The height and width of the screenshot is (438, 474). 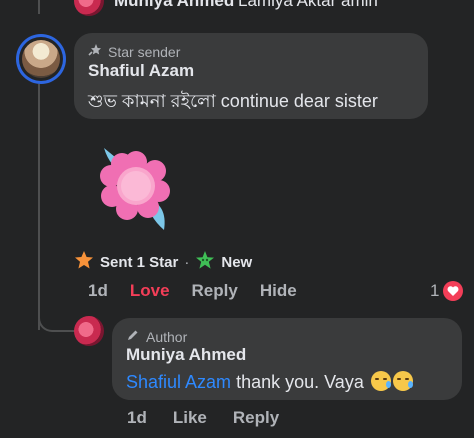 I want to click on reaction-count: 1, so click(x=447, y=291).